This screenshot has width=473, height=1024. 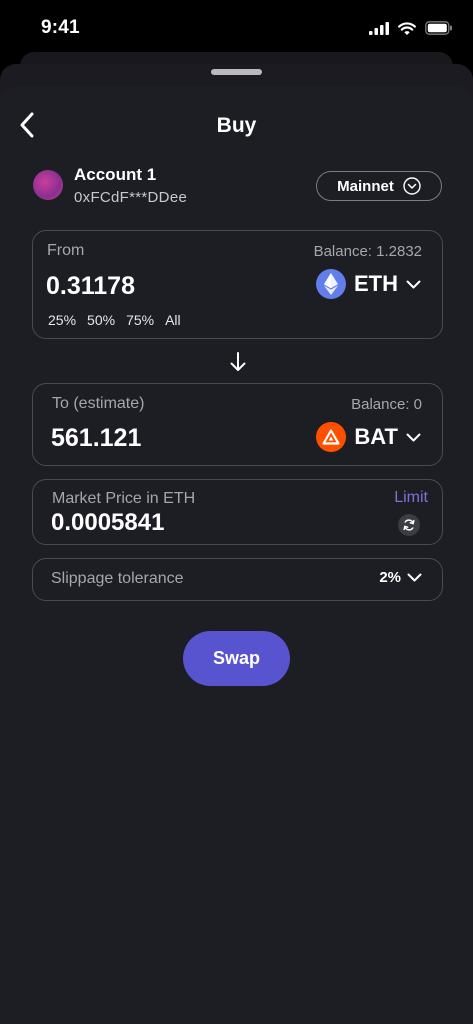 I want to click on slippage-value: 2%, so click(x=390, y=577).